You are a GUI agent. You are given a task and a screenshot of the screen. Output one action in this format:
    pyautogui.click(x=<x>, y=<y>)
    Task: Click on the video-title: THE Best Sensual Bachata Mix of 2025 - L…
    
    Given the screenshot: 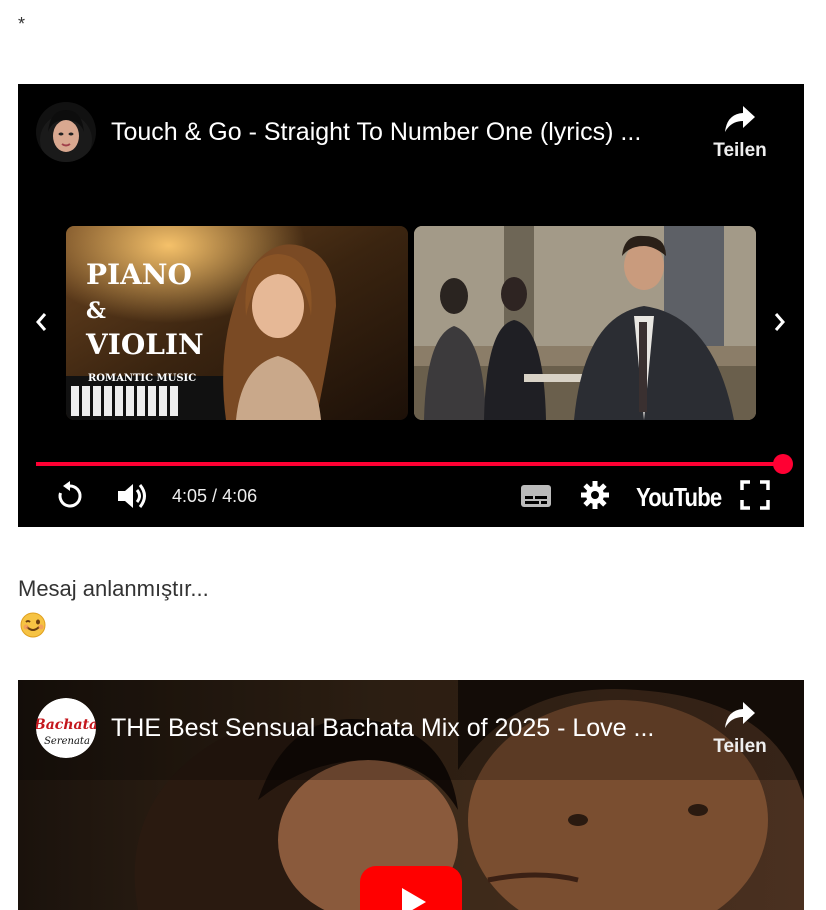 What is the action you would take?
    pyautogui.click(x=401, y=728)
    